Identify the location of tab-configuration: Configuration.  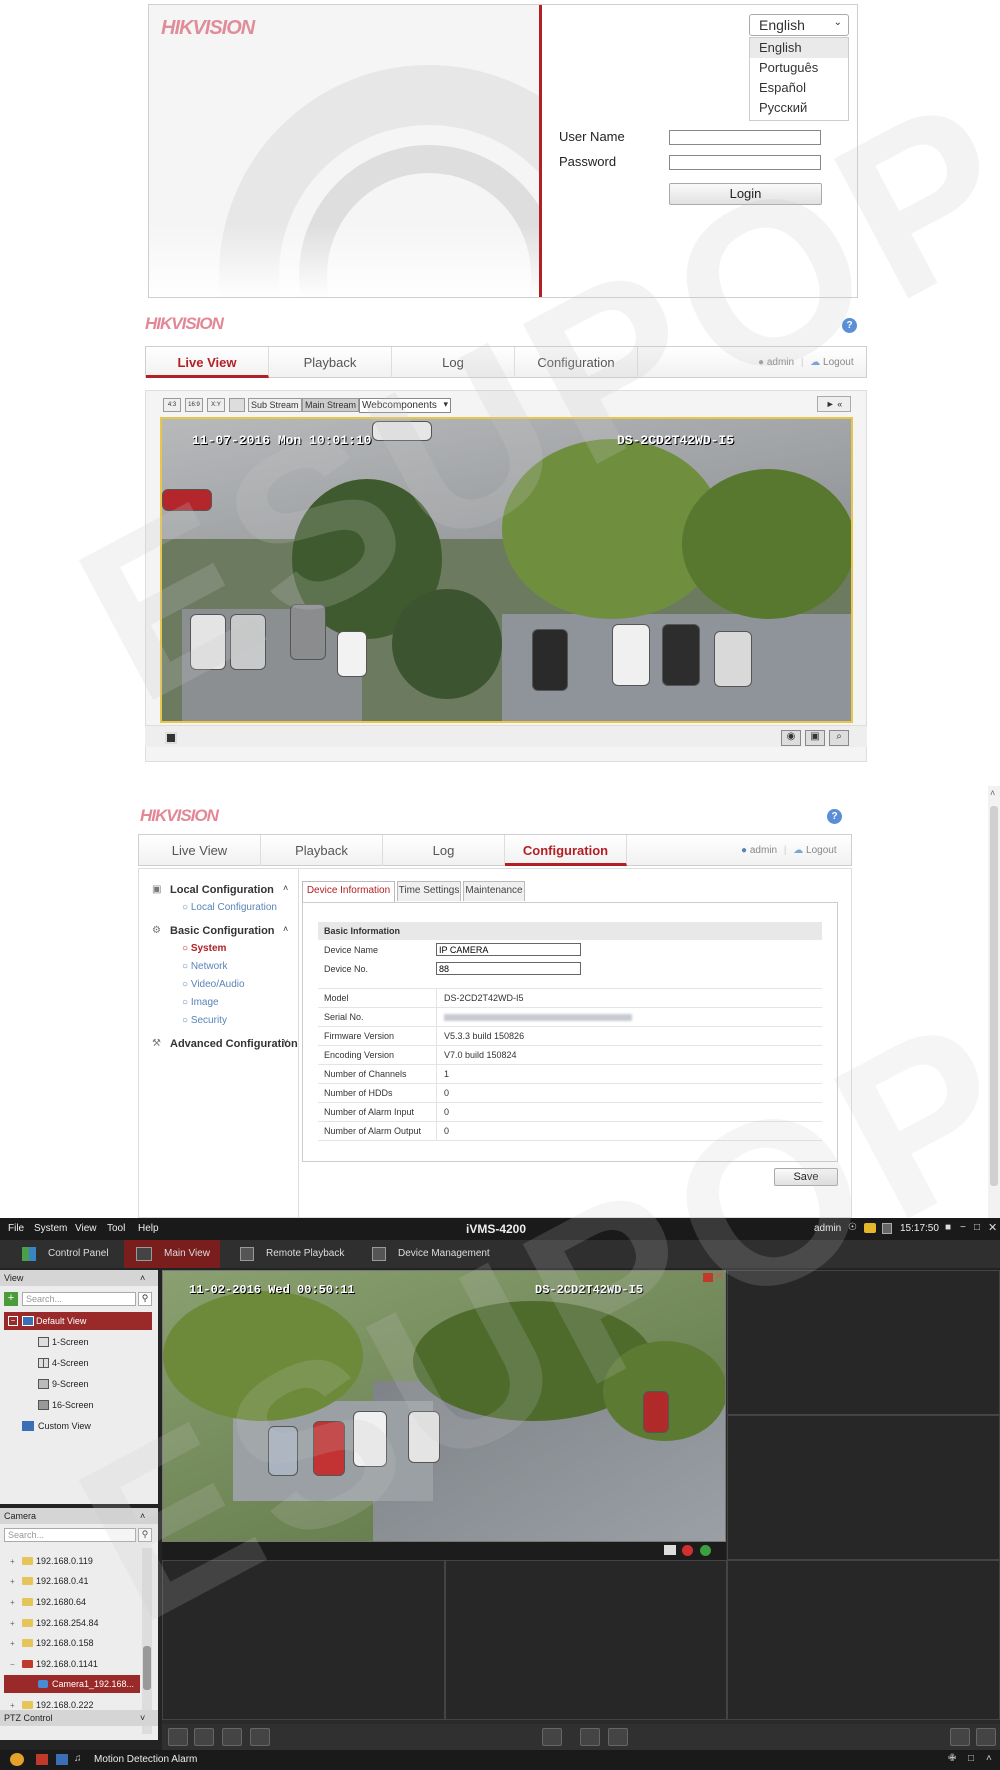
(566, 850).